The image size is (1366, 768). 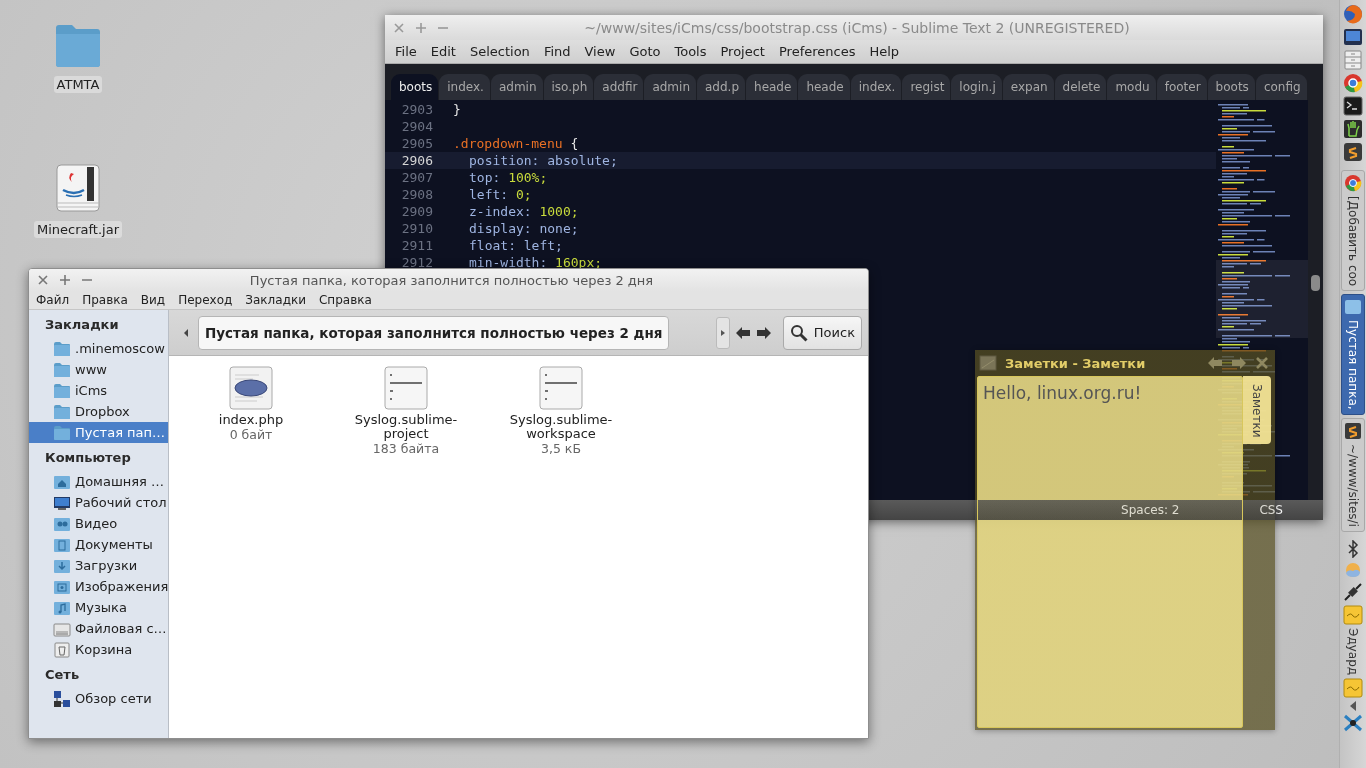 What do you see at coordinates (988, 363) in the screenshot?
I see `note-app-icon` at bounding box center [988, 363].